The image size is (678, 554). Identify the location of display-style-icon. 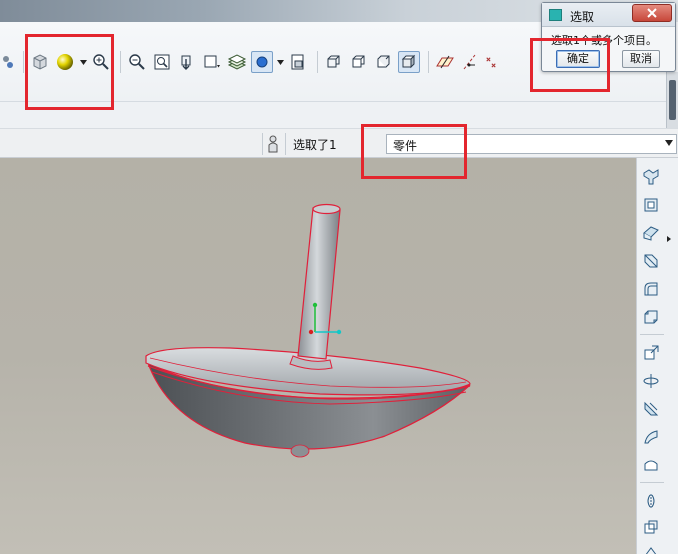
(262, 62).